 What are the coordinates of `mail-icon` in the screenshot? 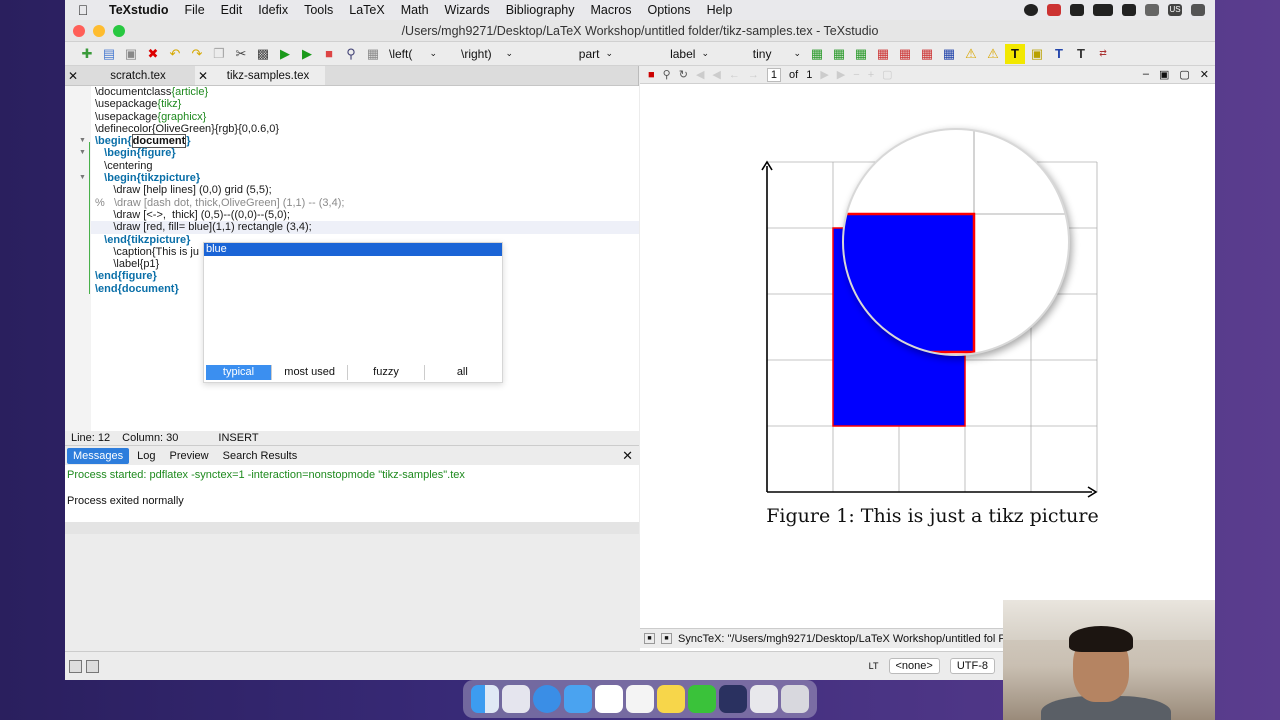 It's located at (577, 699).